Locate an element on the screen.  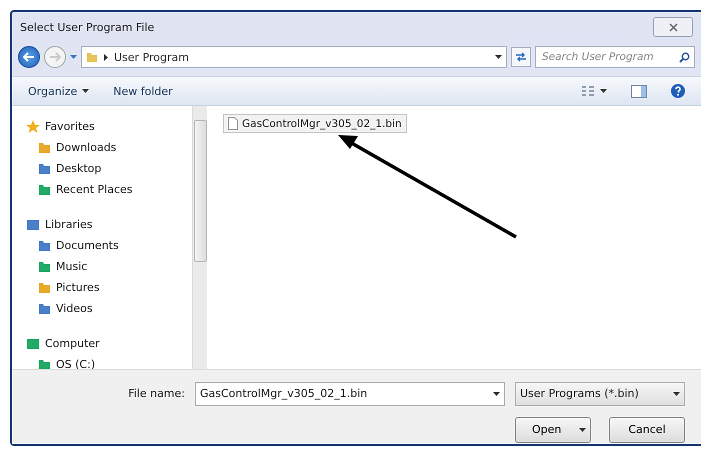
dropdown-caret-icon is located at coordinates (73, 57).